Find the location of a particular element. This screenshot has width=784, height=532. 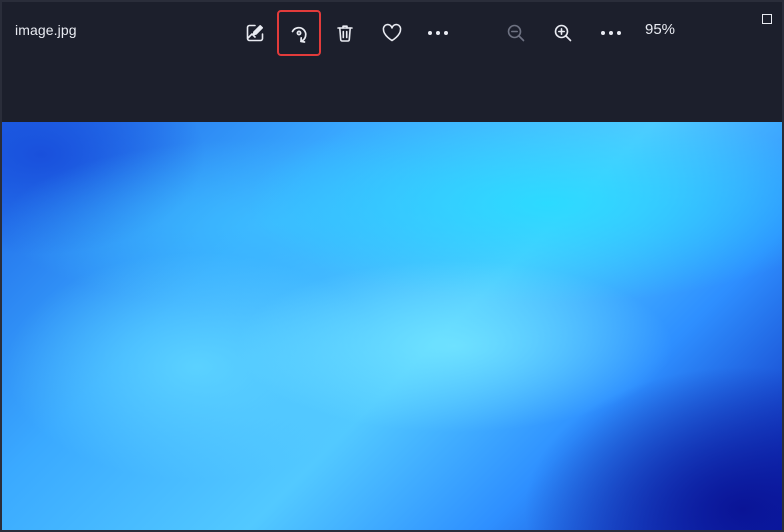

maximize-icon is located at coordinates (767, 19).